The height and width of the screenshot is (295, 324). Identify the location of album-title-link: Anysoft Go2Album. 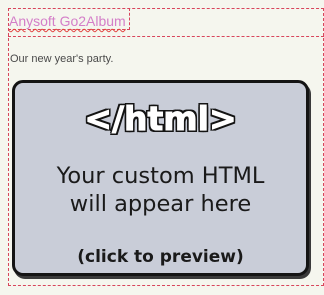
(67, 21).